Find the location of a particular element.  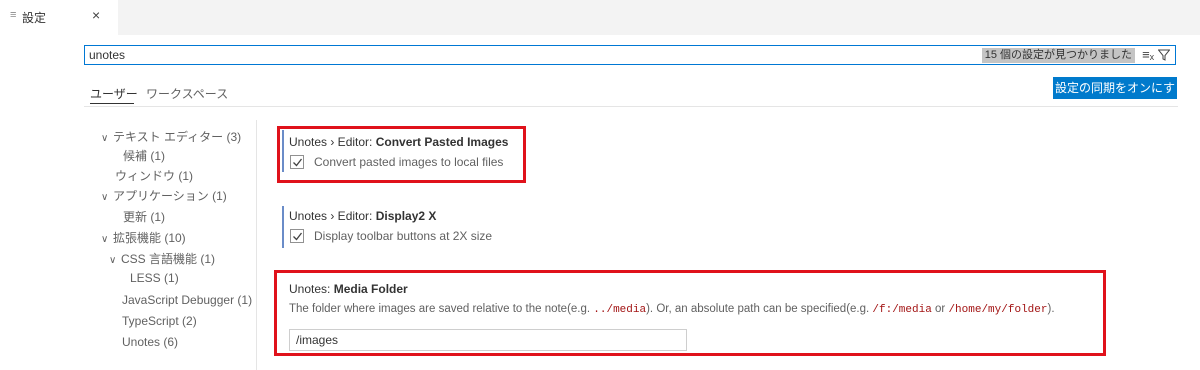

toc-item-update: 更新 (1) is located at coordinates (144, 216).